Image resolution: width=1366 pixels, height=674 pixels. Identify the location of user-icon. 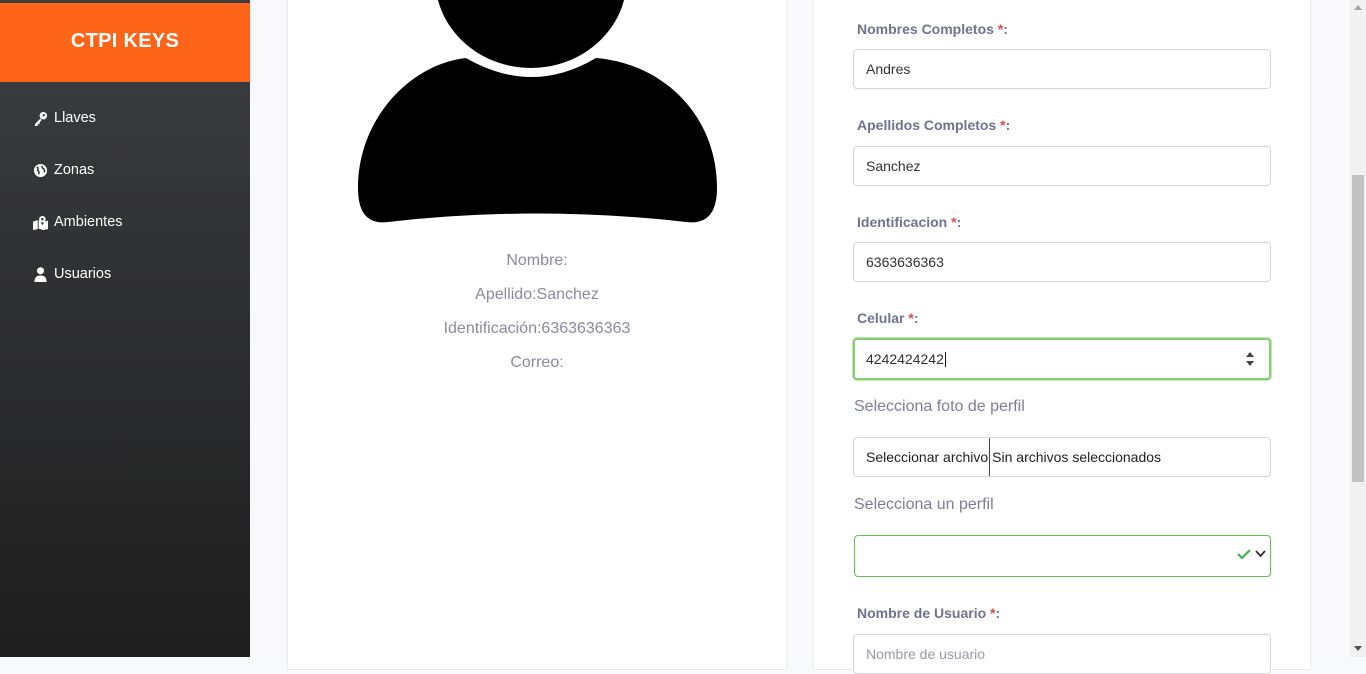
(40, 274).